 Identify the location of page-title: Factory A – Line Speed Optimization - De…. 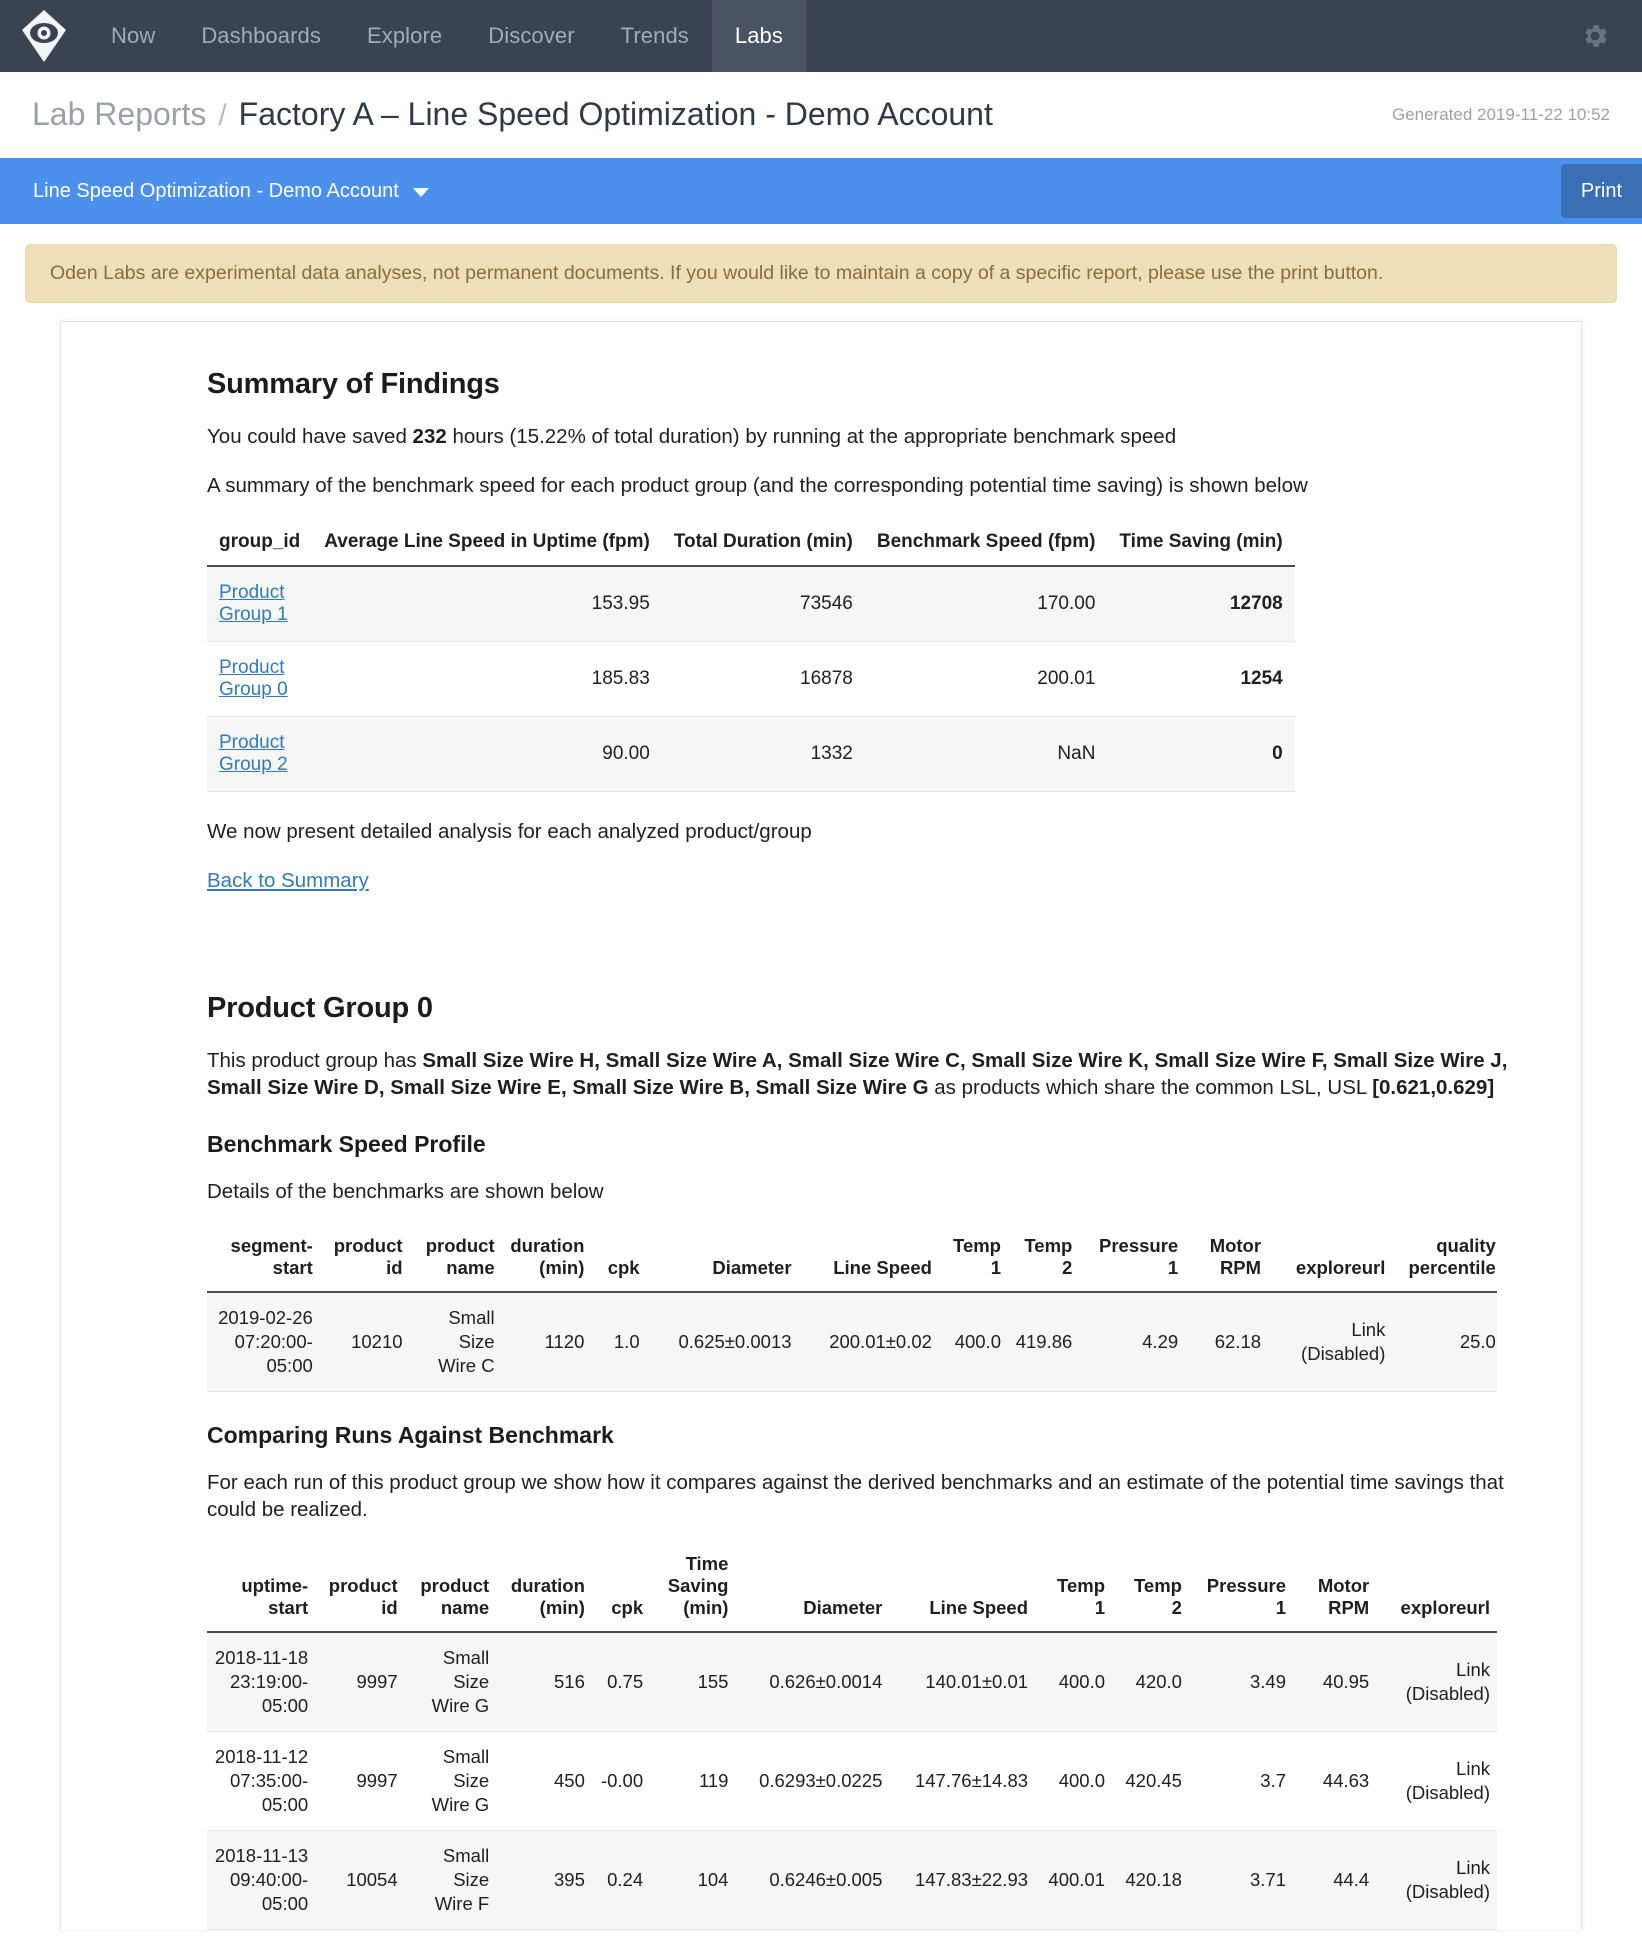
(615, 114).